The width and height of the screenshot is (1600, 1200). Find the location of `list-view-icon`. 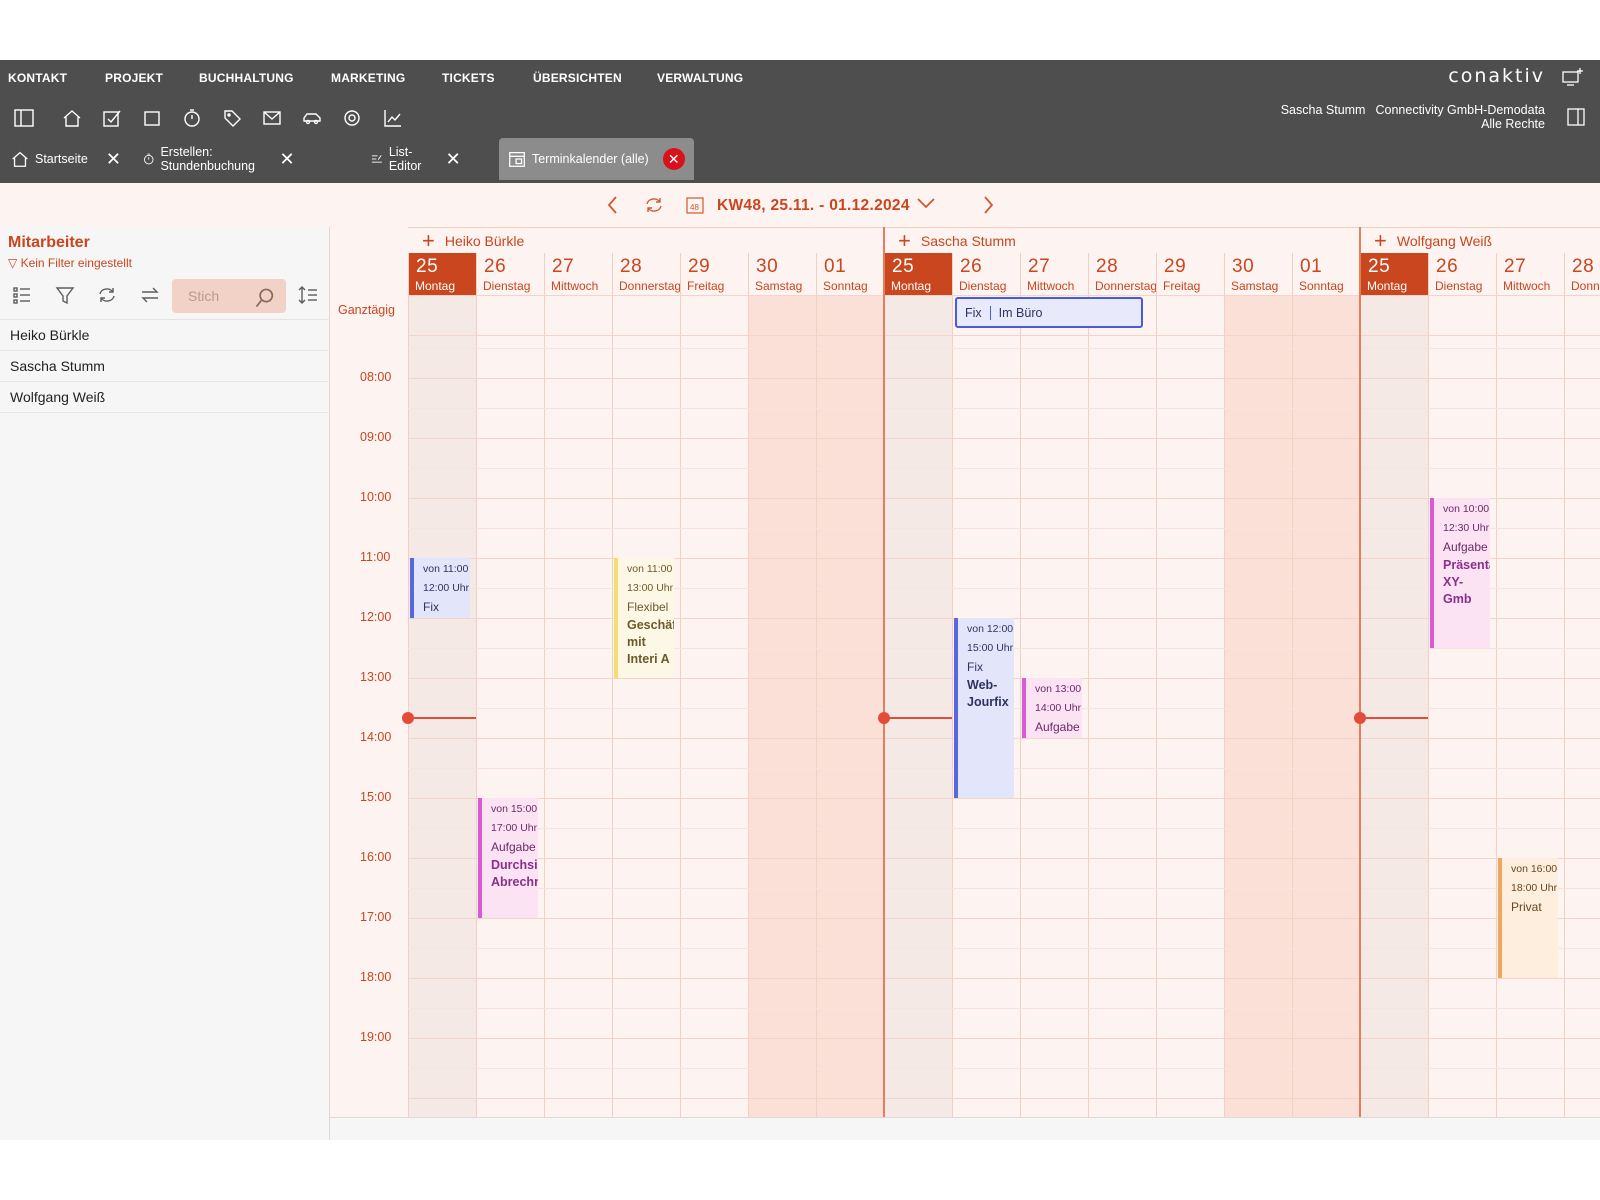

list-view-icon is located at coordinates (22, 295).